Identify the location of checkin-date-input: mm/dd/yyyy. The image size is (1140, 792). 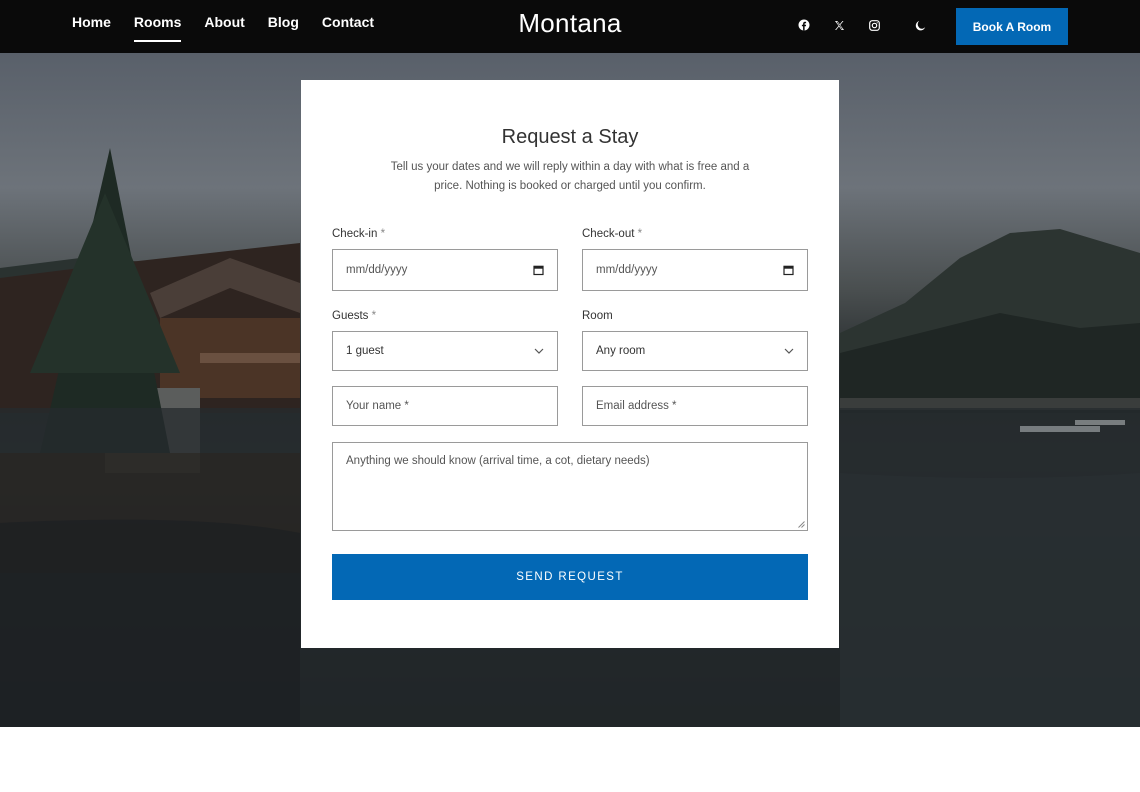
(445, 270).